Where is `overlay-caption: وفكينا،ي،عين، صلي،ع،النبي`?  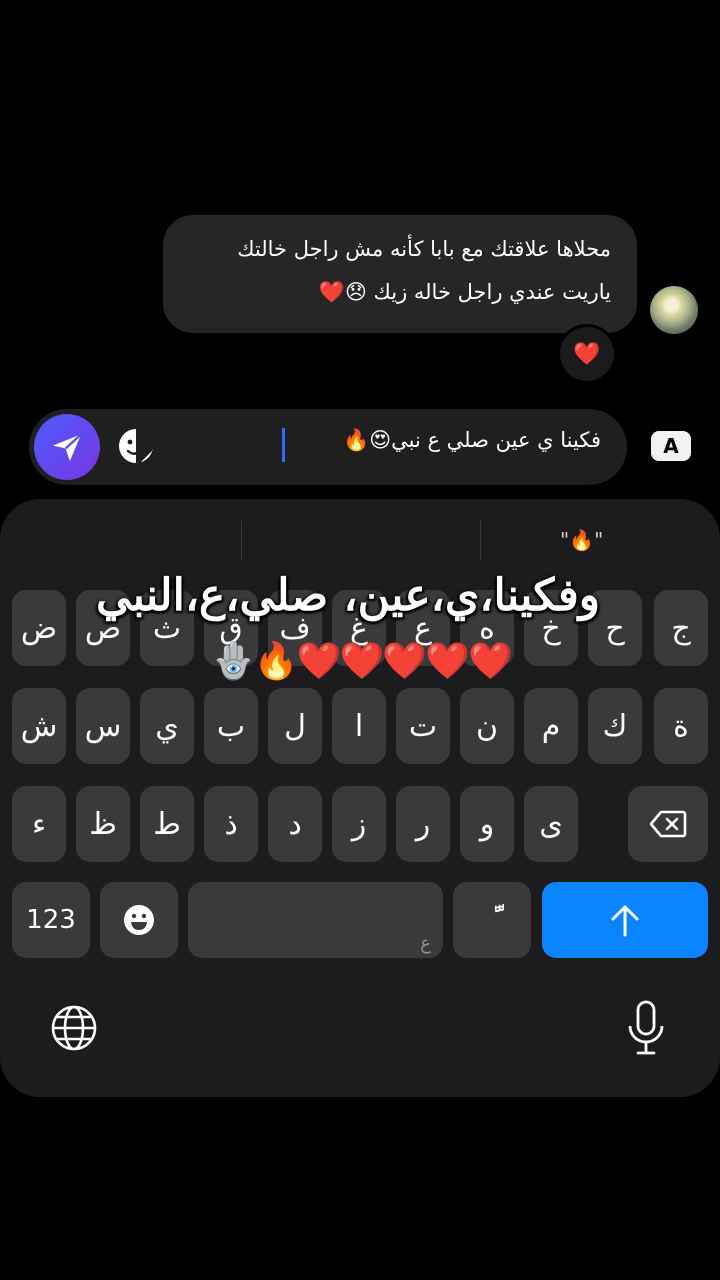 overlay-caption: وفكينا،ي،عين، صلي،ع،النبي is located at coordinates (347, 595).